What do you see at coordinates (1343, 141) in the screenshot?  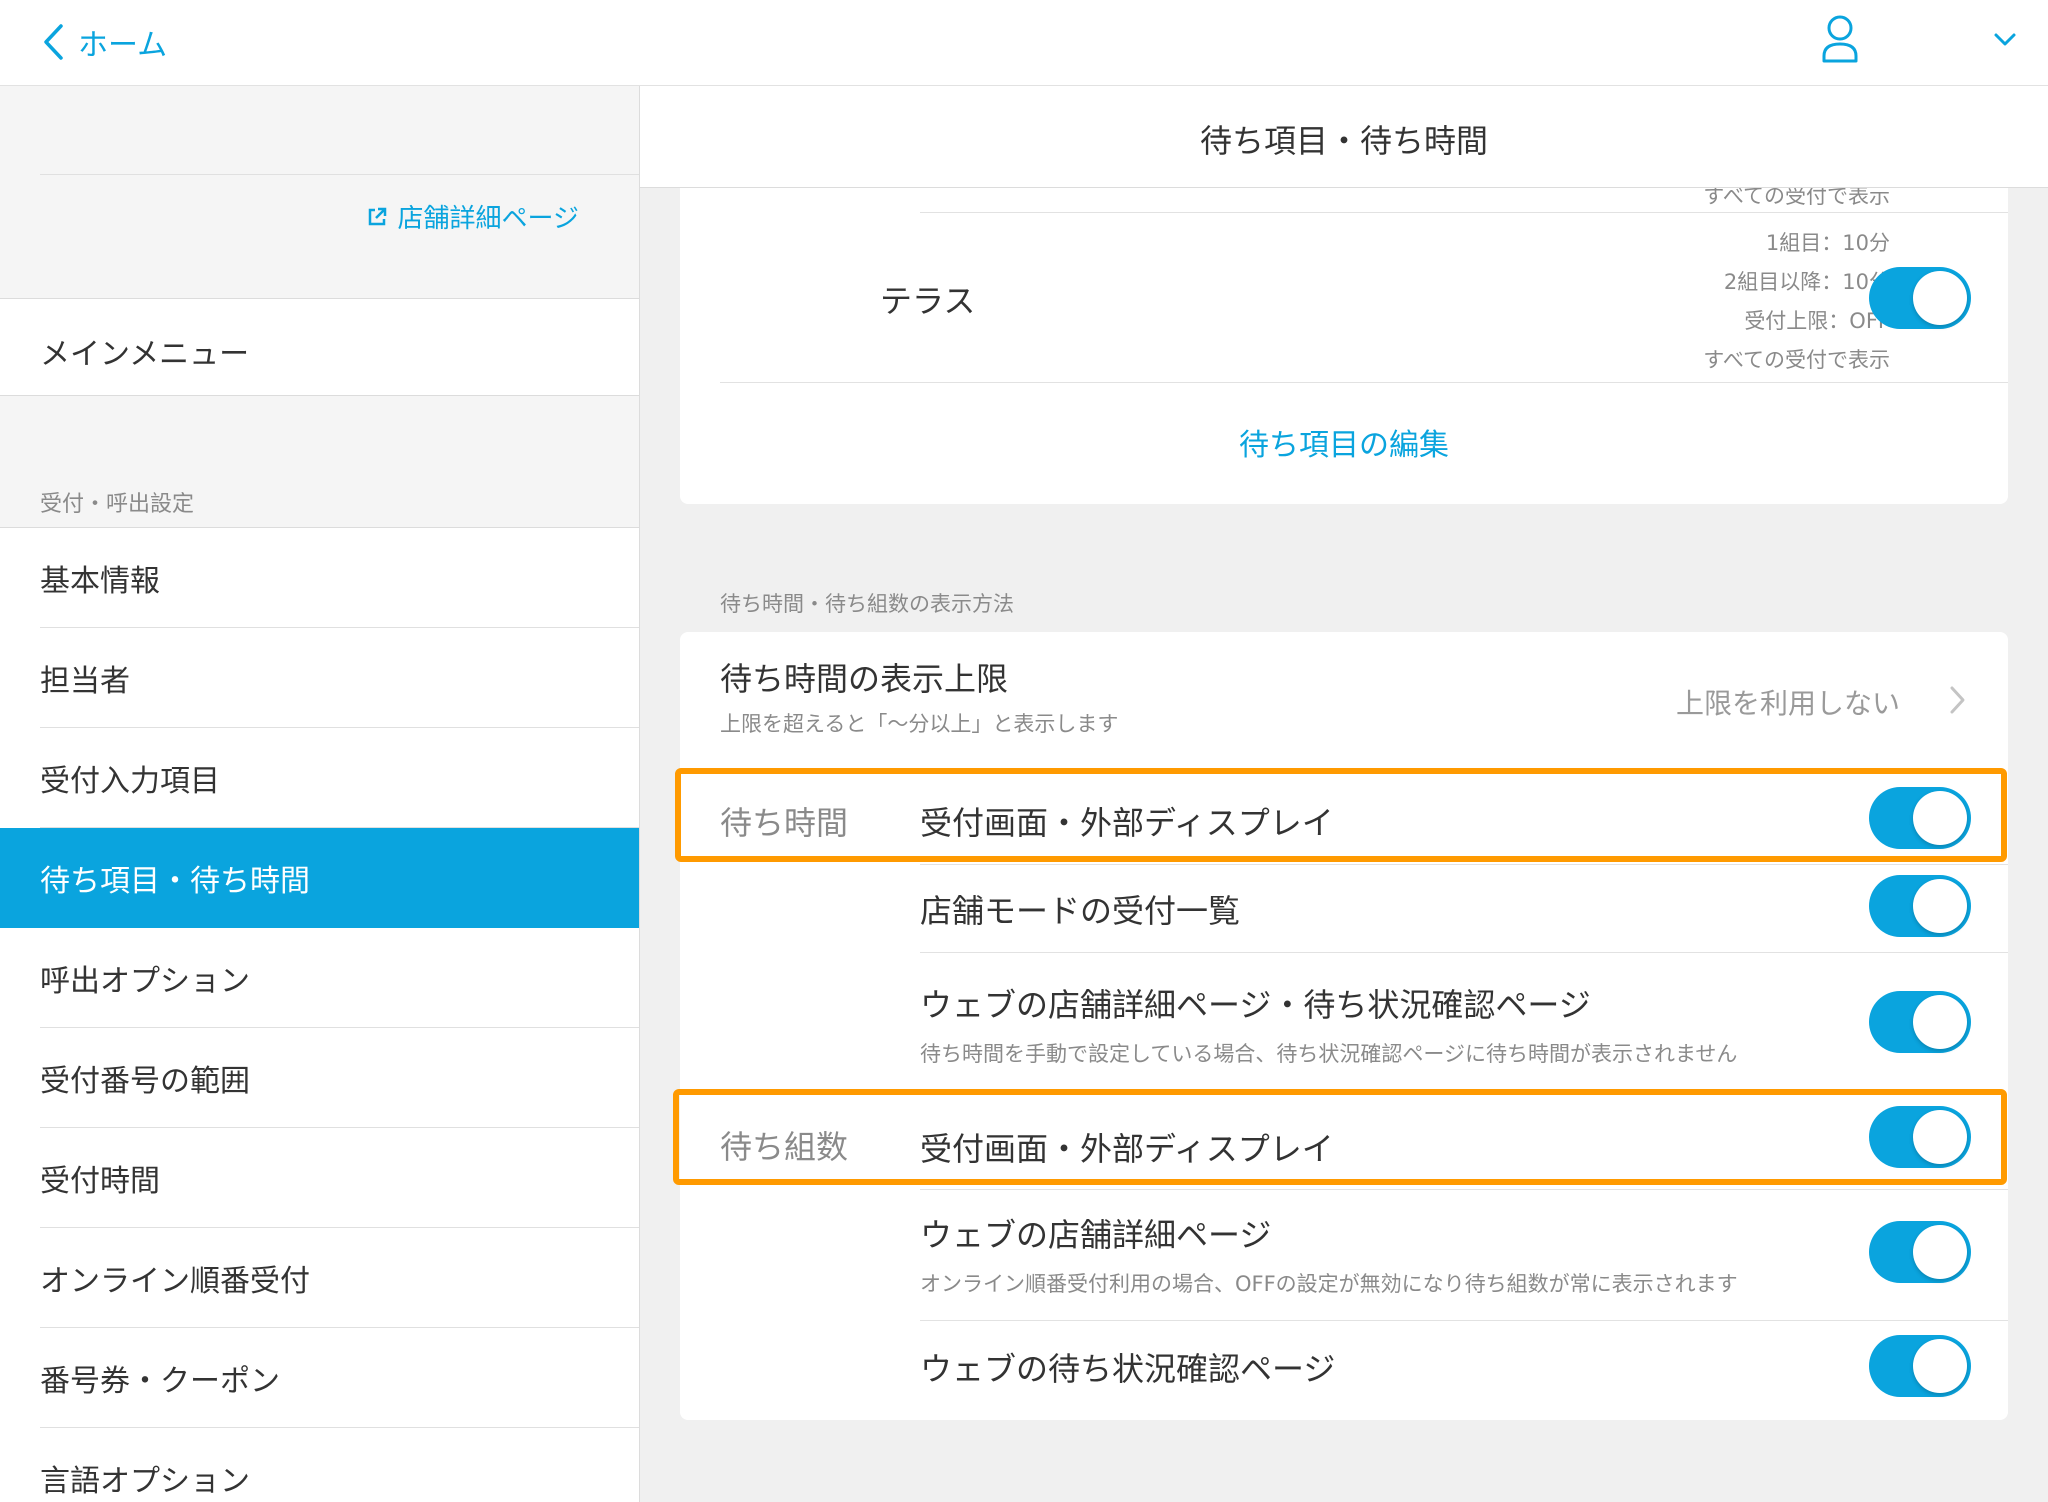 I see `page-title: 待ち項目・待ち時間` at bounding box center [1343, 141].